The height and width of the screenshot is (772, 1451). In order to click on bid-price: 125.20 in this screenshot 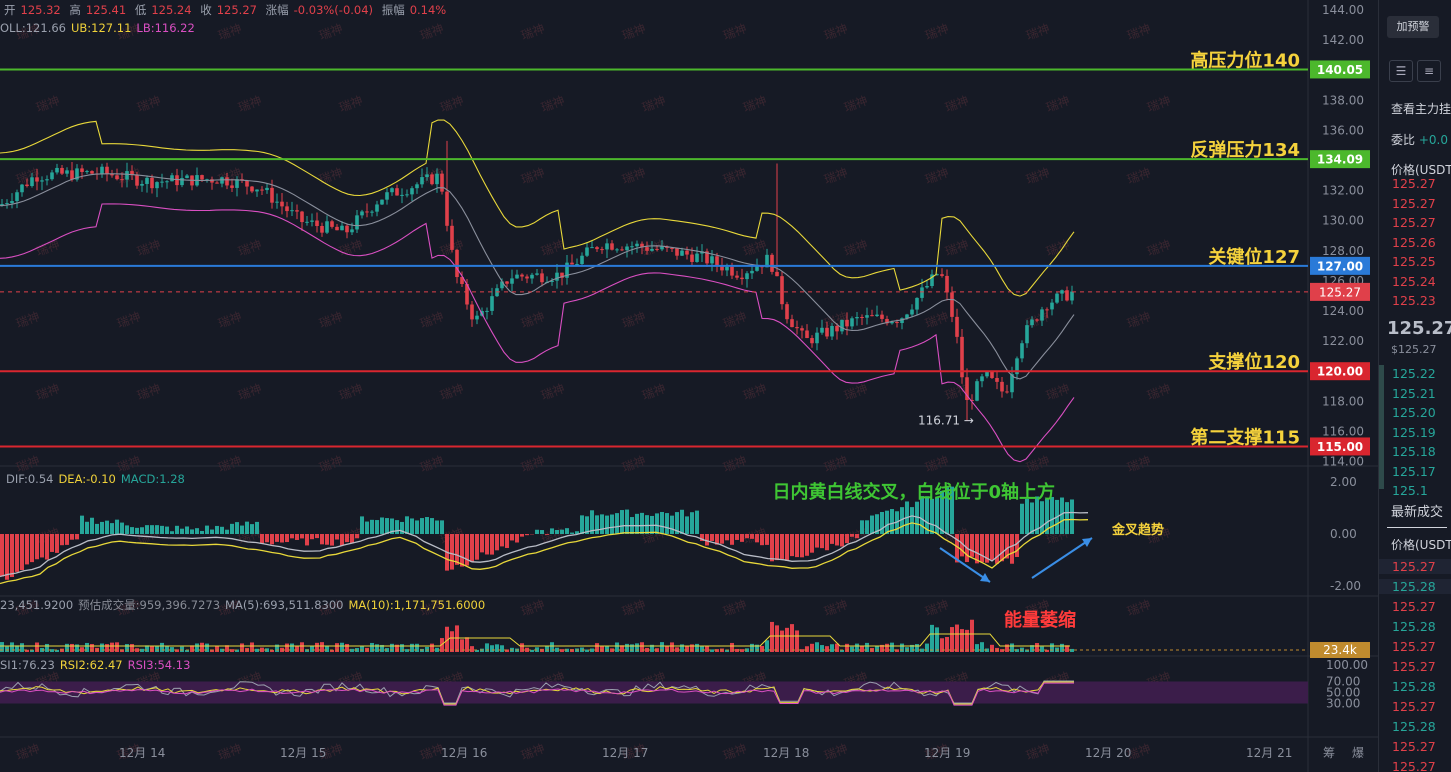, I will do `click(1414, 412)`.